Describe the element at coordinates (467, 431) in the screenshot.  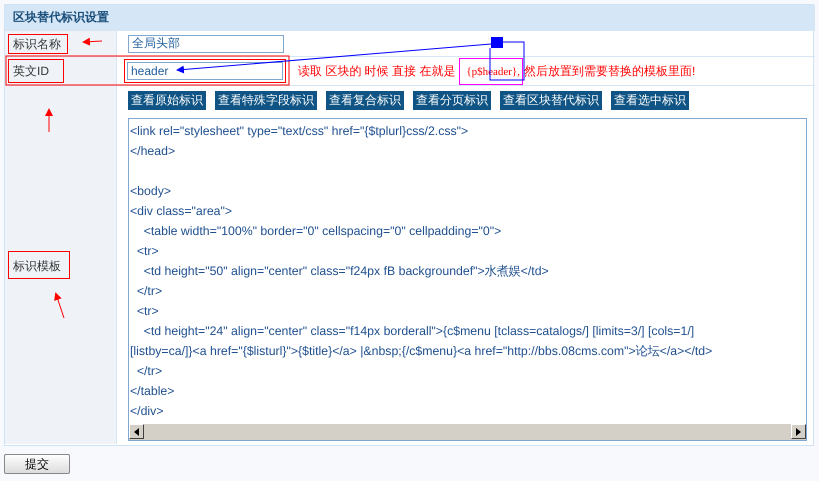
I see `horizontal-scrollbar` at that location.